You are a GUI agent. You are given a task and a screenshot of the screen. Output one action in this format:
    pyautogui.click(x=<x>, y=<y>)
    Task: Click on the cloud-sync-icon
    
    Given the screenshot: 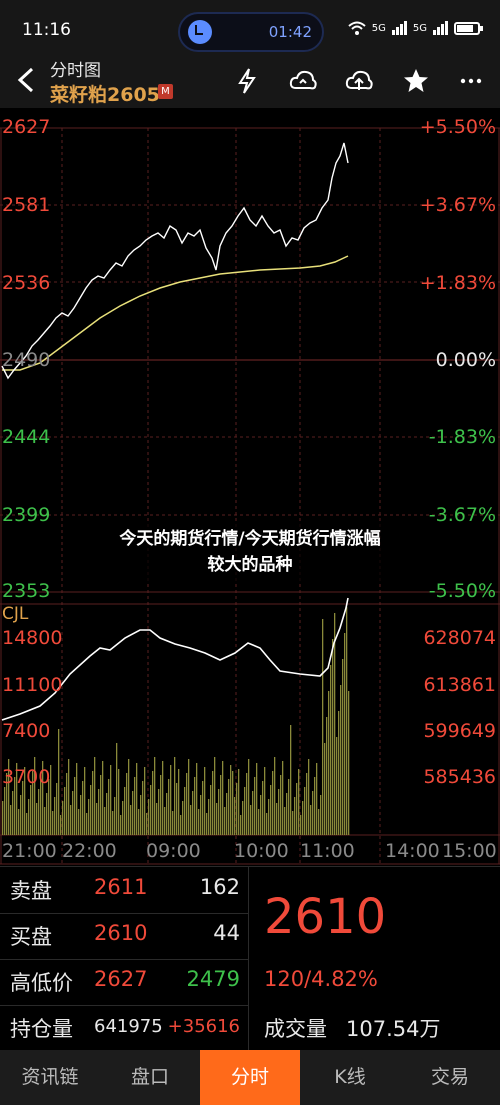 What is the action you would take?
    pyautogui.click(x=303, y=81)
    